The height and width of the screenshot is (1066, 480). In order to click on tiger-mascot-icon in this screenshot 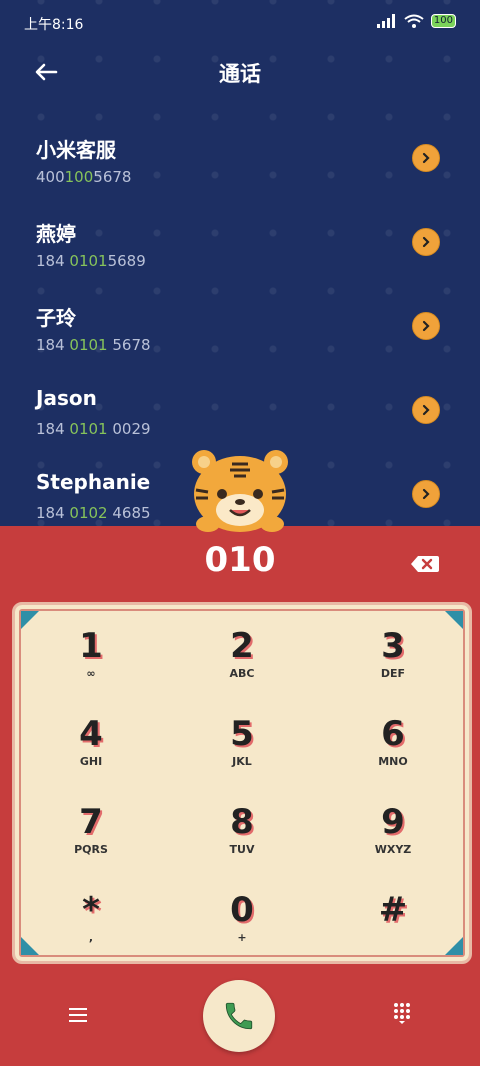, I will do `click(240, 491)`.